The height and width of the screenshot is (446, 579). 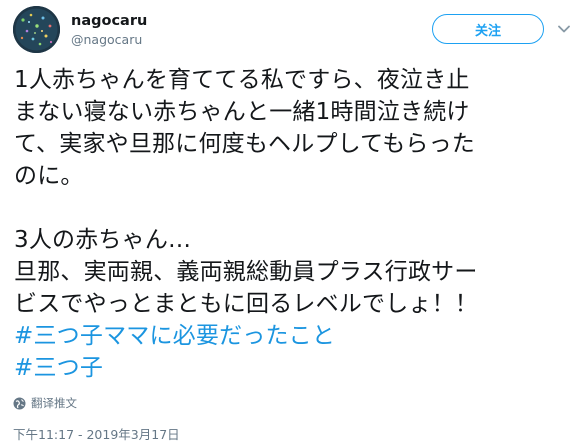 I want to click on chevron-down-icon, so click(x=564, y=29).